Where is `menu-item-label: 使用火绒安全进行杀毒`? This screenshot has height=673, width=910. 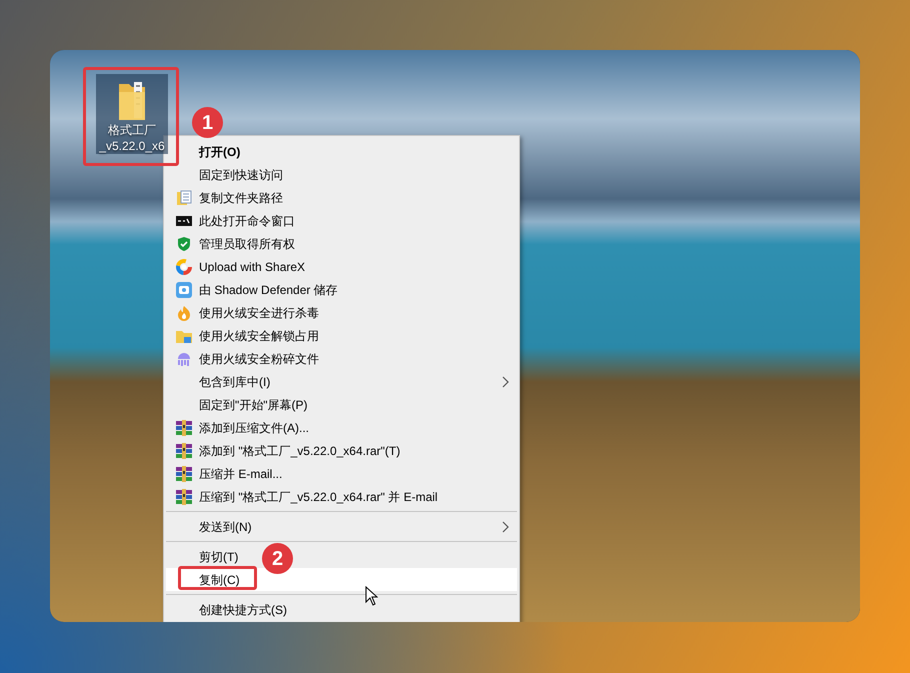
menu-item-label: 使用火绒安全进行杀毒 is located at coordinates (259, 313).